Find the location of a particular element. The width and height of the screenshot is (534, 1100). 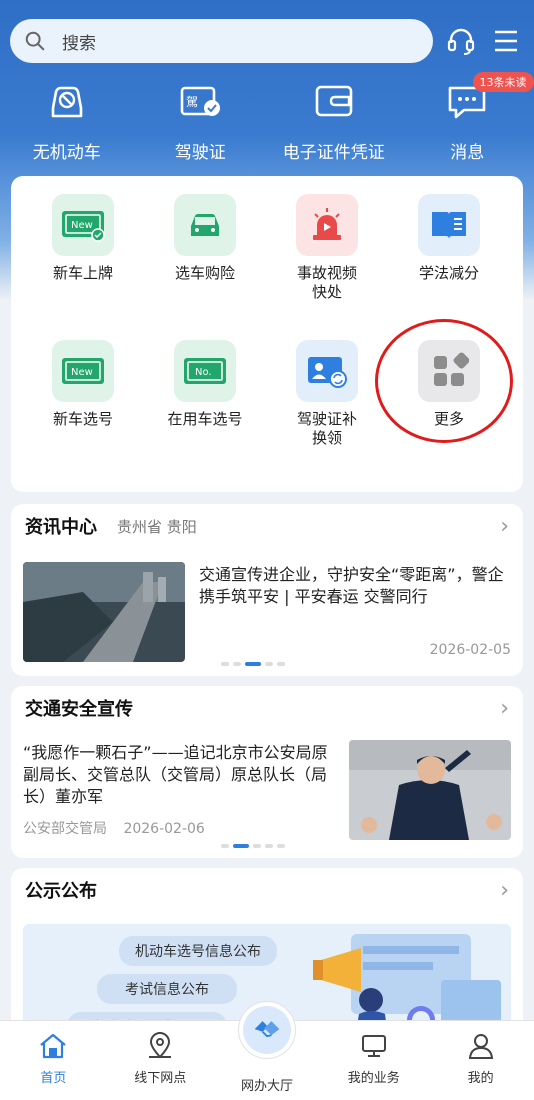

hamburger-icon is located at coordinates (506, 41).